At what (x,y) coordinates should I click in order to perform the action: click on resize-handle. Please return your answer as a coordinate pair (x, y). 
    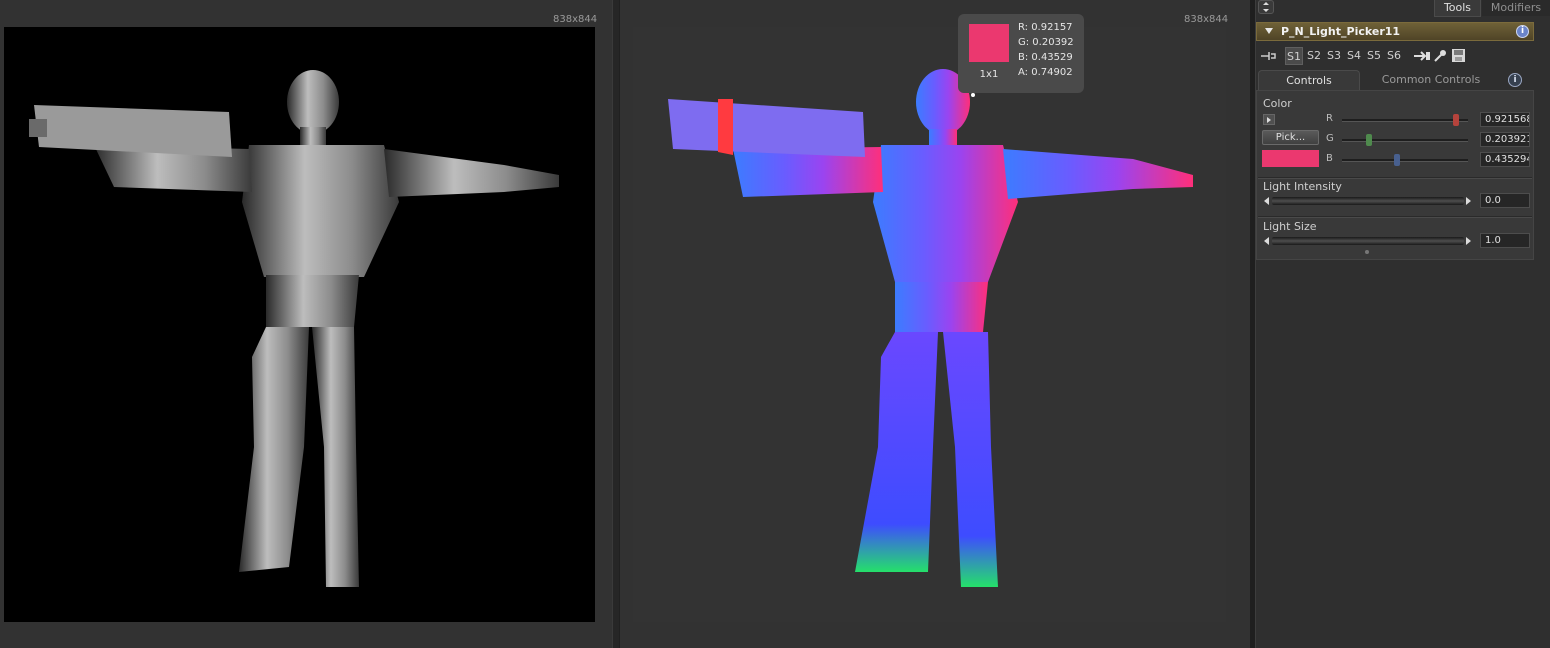
    Looking at the image, I should click on (1367, 252).